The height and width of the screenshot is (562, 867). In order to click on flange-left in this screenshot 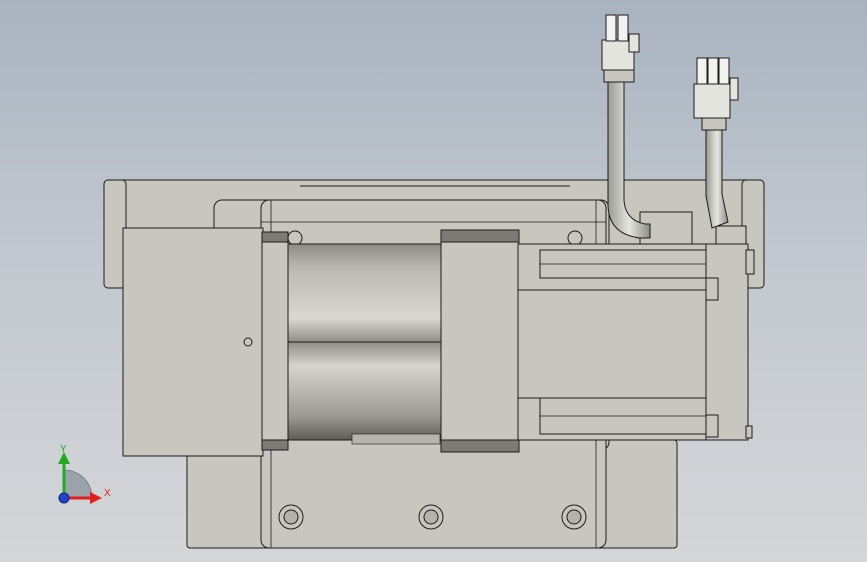, I will do `click(275, 341)`.